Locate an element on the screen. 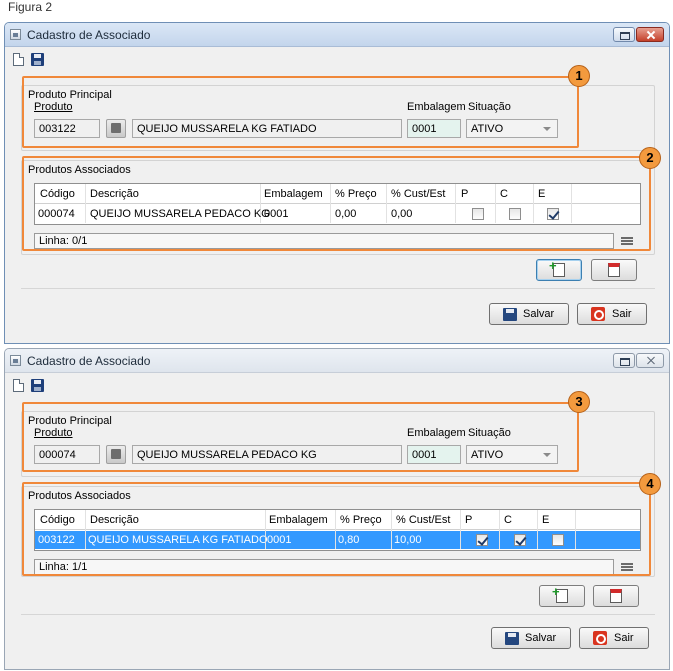 This screenshot has height=671, width=673. figure-caption: Figura 2 is located at coordinates (30, 7).